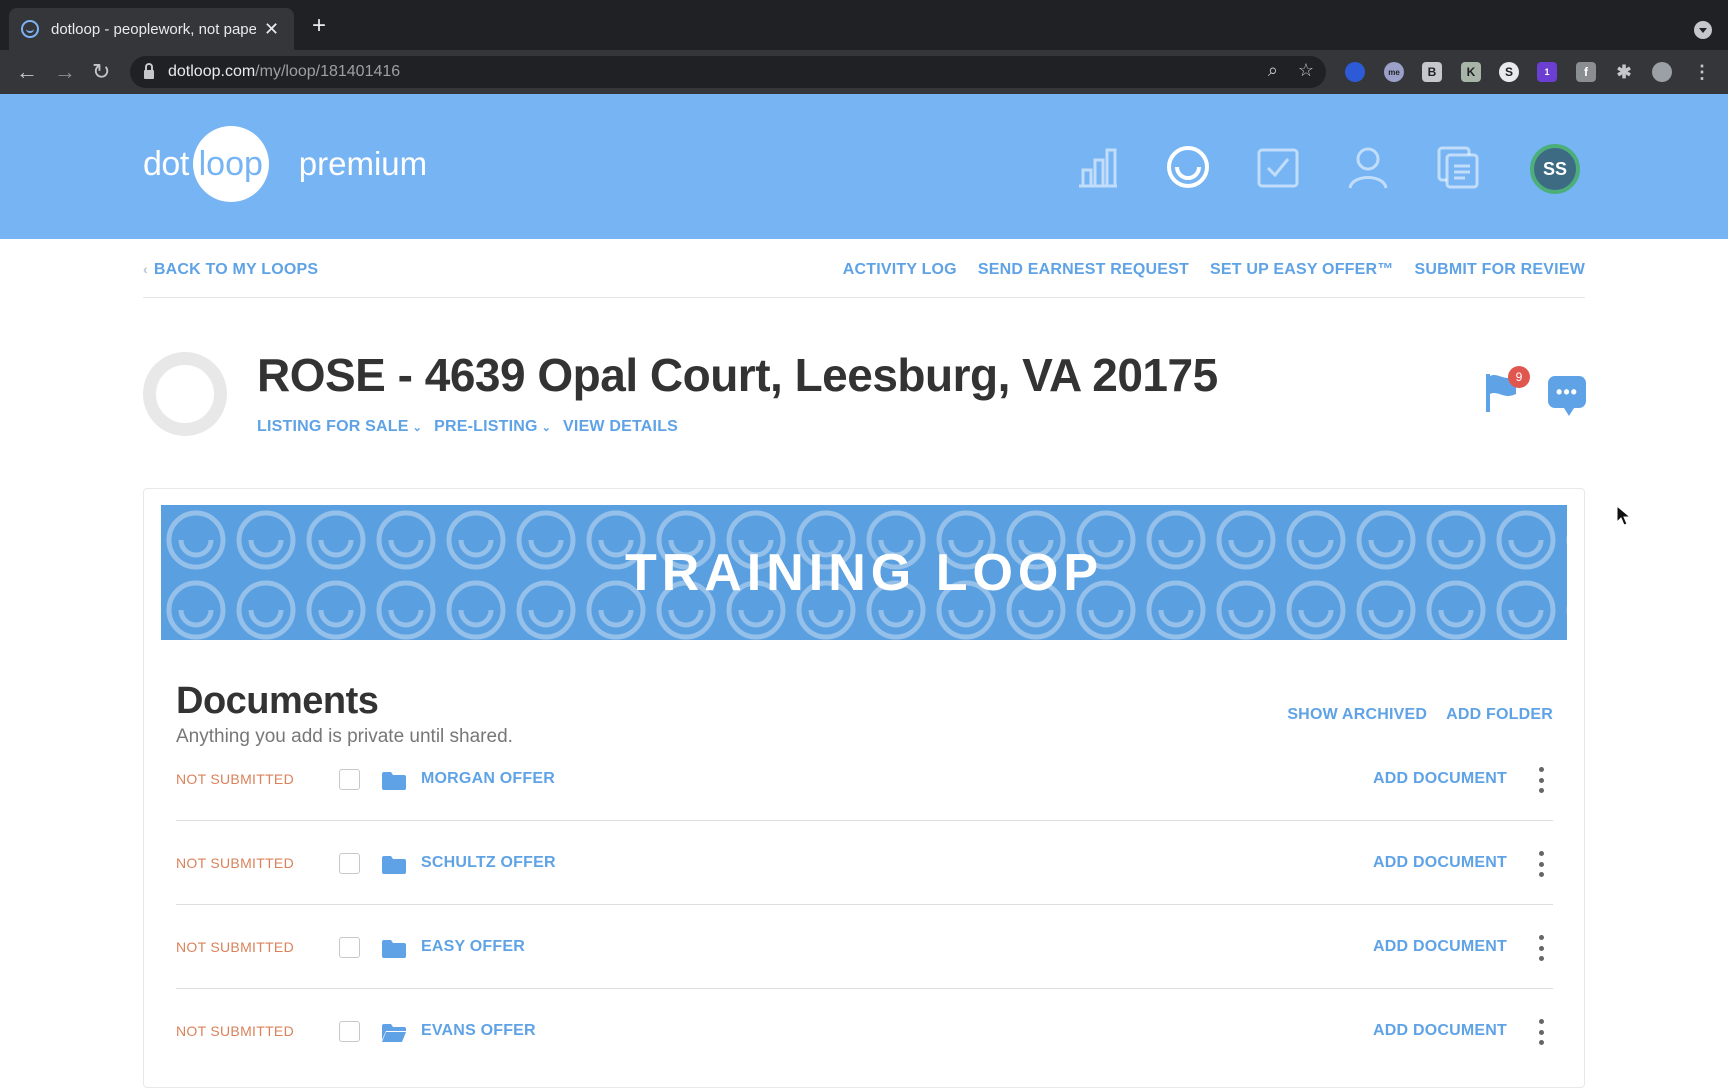 This screenshot has width=1728, height=1088. I want to click on folder-name-link: SCHULTZ OFFER, so click(488, 863).